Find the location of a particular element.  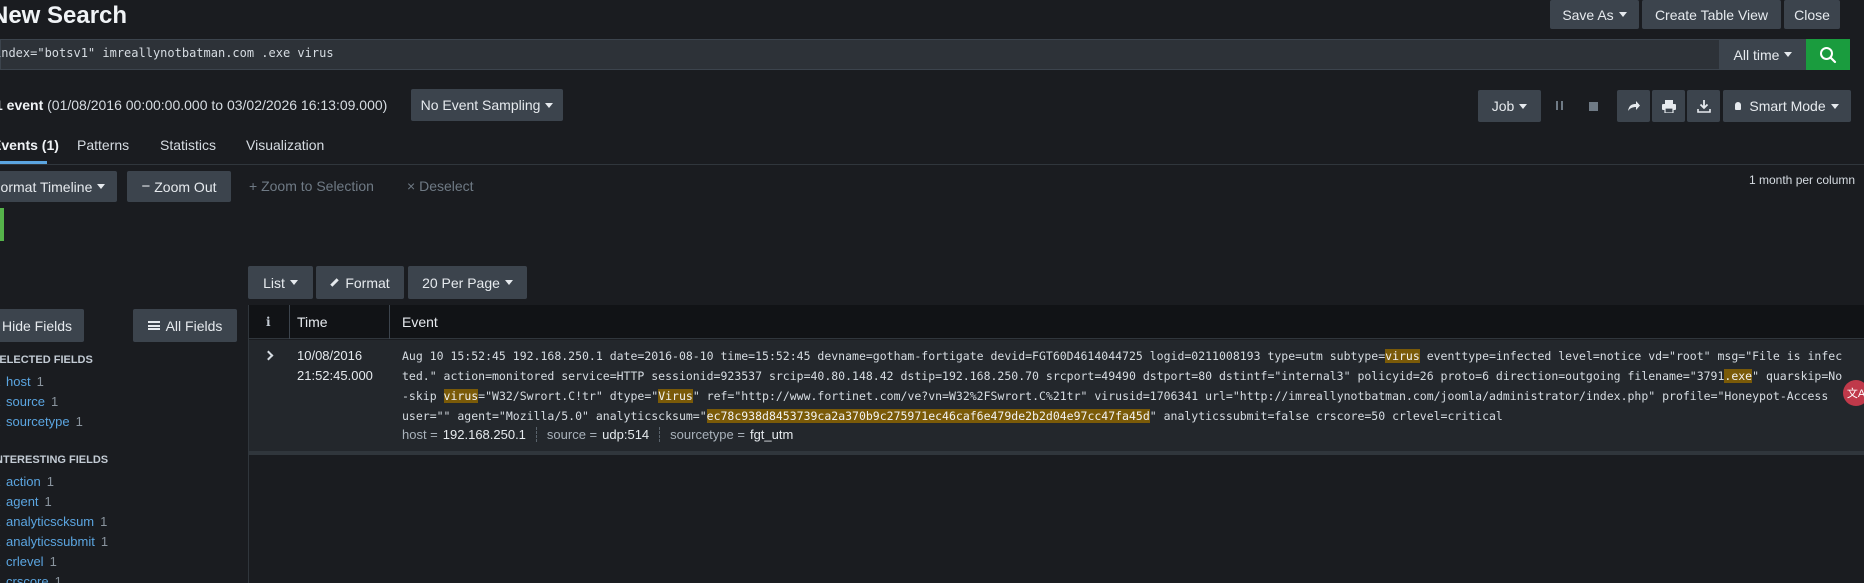

col-time-header: Time is located at coordinates (312, 322).